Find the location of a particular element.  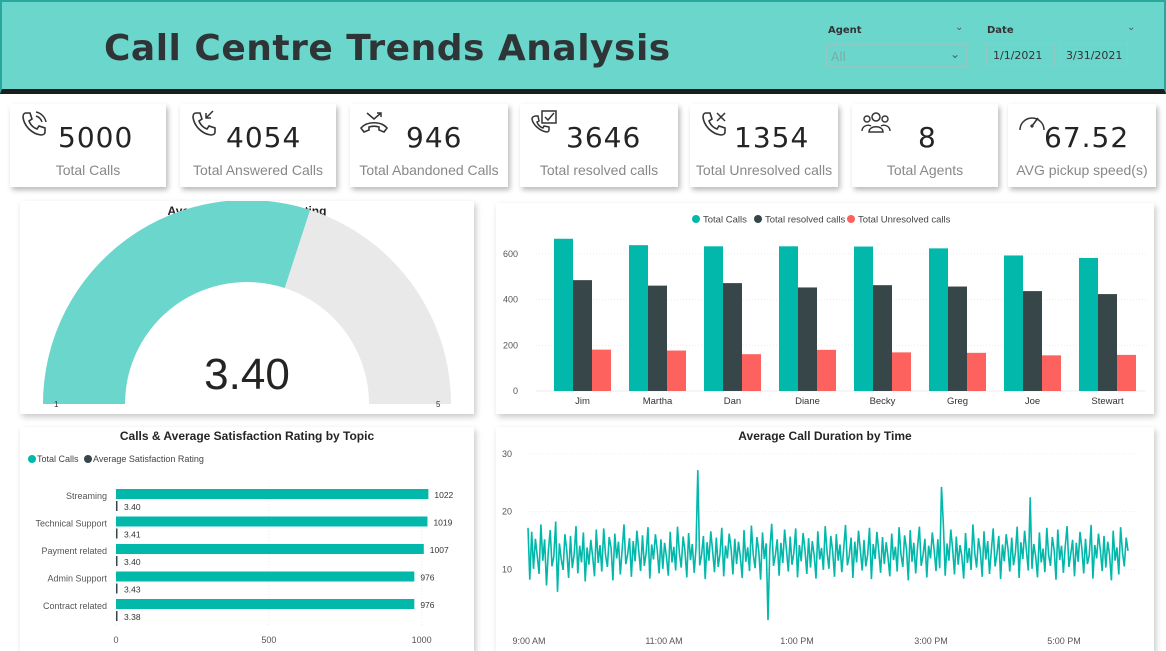

gauge-max-label: 5 is located at coordinates (438, 404).